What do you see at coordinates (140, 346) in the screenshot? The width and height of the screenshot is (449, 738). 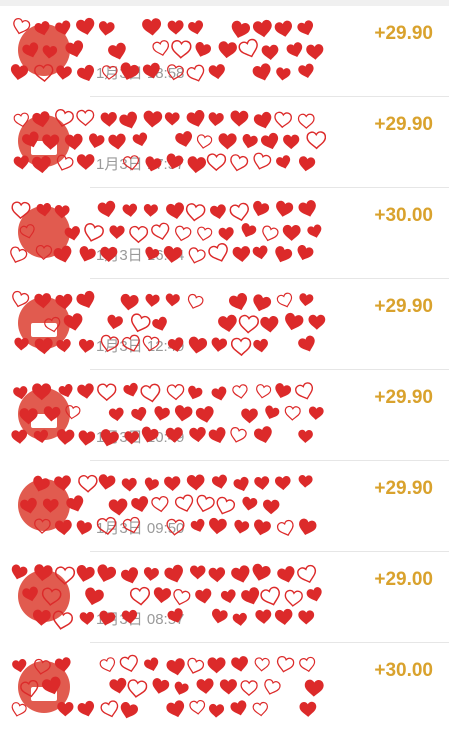 I see `transaction-time: 1月3日 12:49` at bounding box center [140, 346].